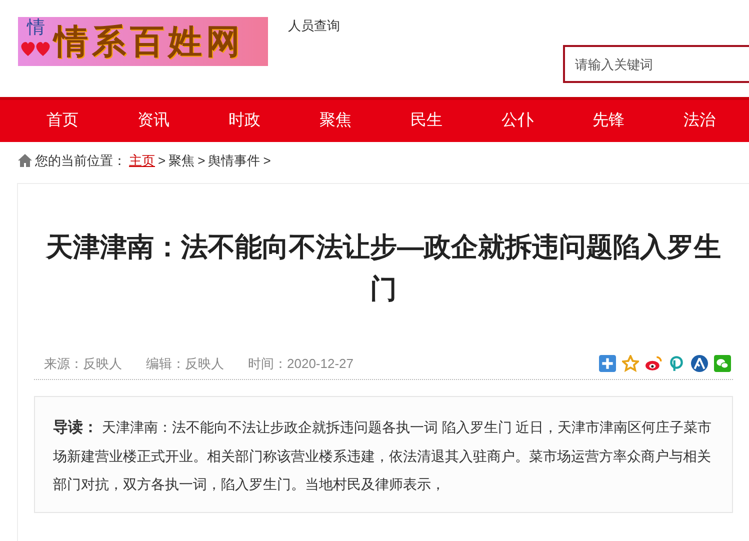  Describe the element at coordinates (153, 121) in the screenshot. I see `nav-item: 资讯` at that location.